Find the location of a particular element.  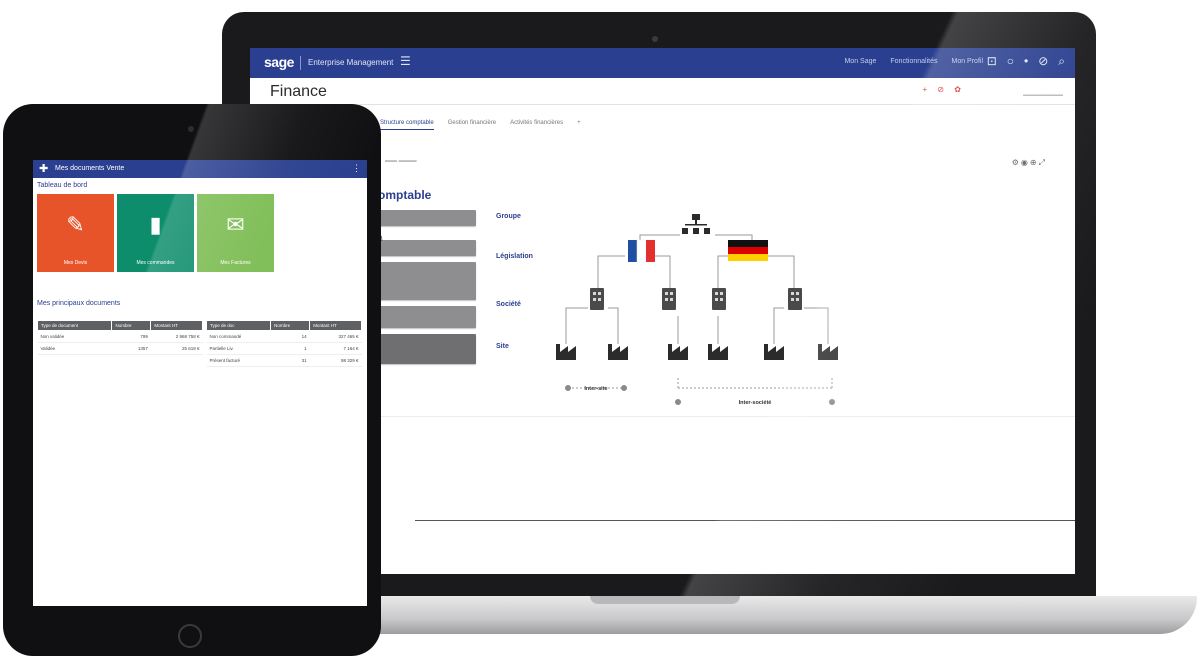

top-links: Mon Sage Fonctionnalités Mon Profil is located at coordinates (913, 61).